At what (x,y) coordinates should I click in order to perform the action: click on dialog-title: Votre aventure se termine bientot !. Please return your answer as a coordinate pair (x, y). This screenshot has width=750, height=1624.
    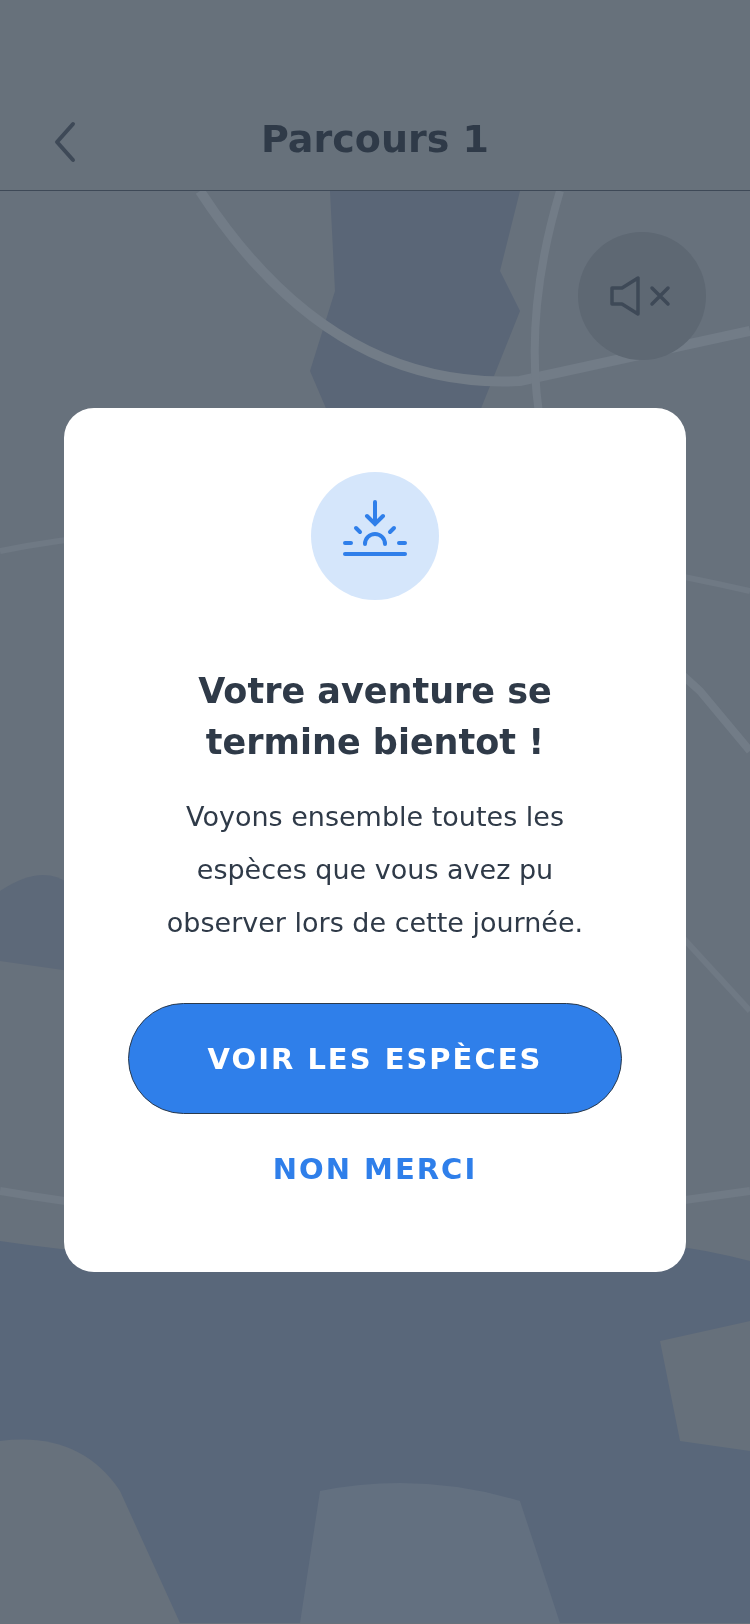
    Looking at the image, I should click on (375, 717).